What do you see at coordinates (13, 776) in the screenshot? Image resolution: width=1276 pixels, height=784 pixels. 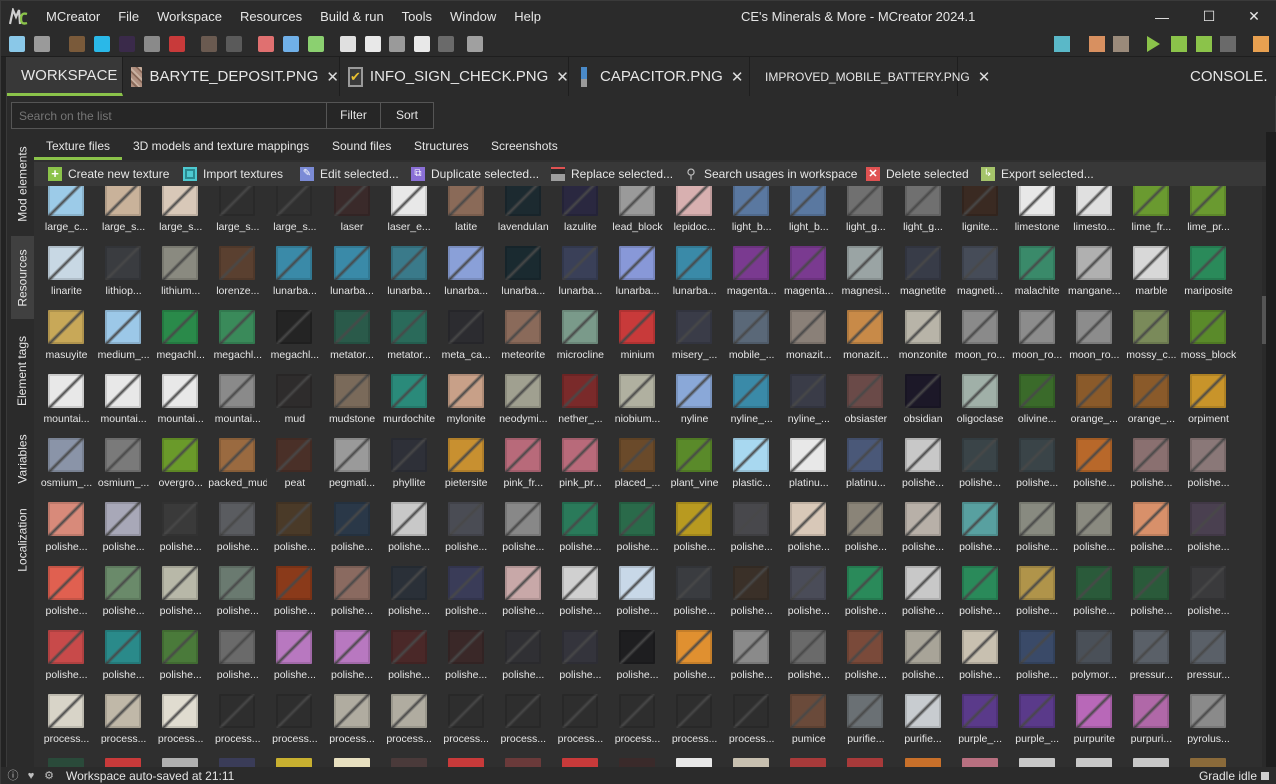 I see `info-icon: ⓘ` at bounding box center [13, 776].